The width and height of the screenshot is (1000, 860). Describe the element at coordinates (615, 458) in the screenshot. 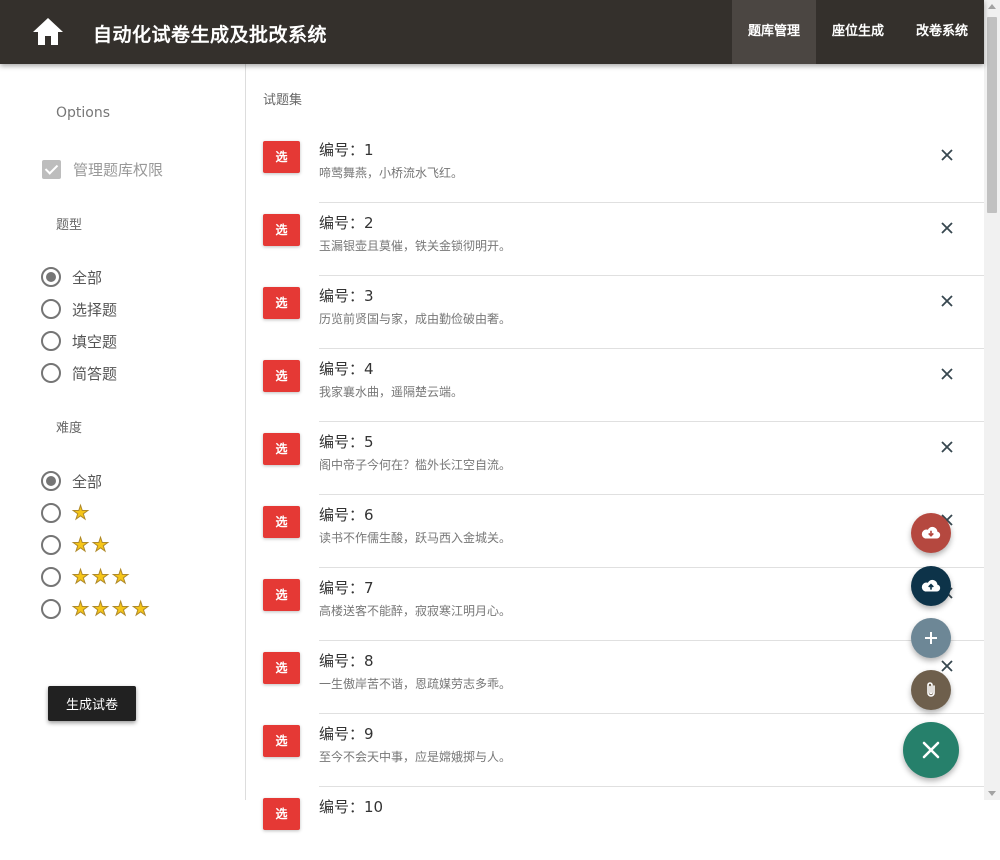

I see `list-item: 选 编号：5 阁中帝子今何在？槛外长江空自流。` at that location.